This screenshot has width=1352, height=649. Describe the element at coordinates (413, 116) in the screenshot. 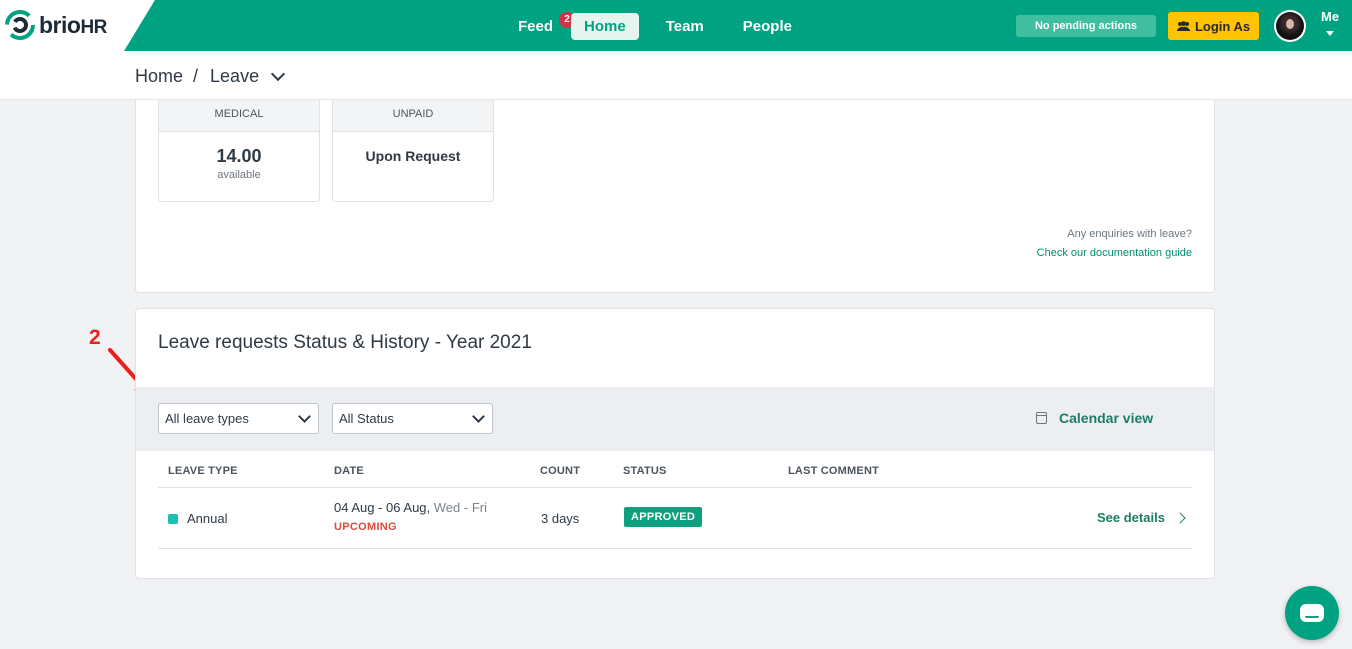

I see `balance-type-label: UNPAID` at that location.